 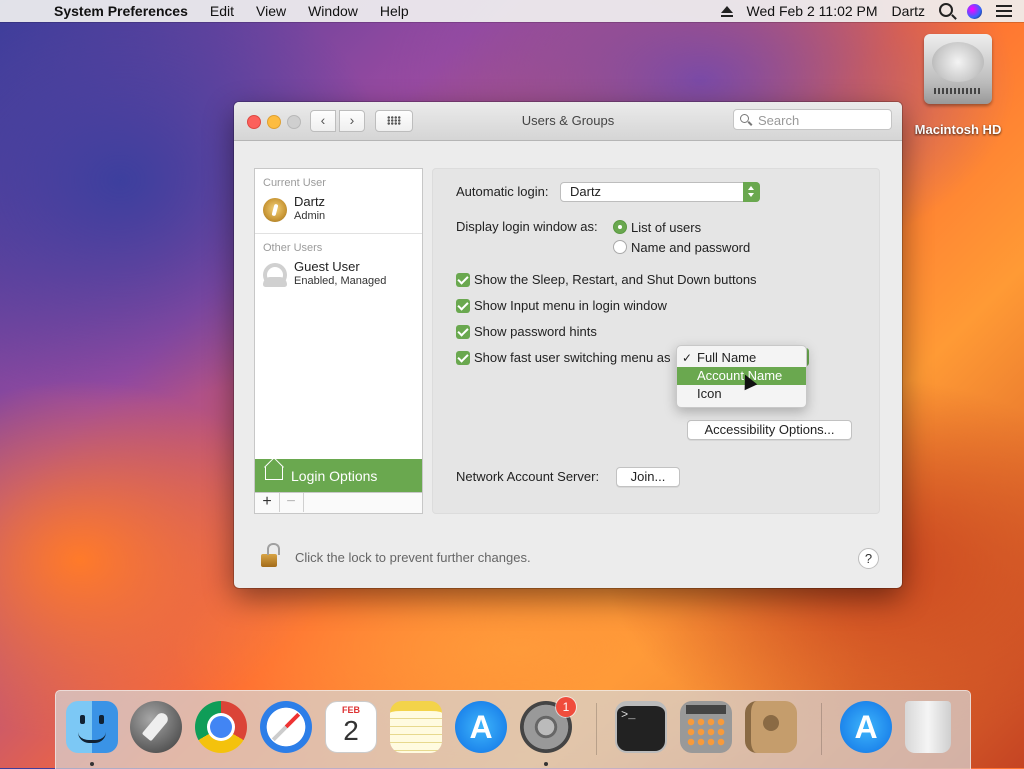 I want to click on auto-login-value: Dartz, so click(x=586, y=191).